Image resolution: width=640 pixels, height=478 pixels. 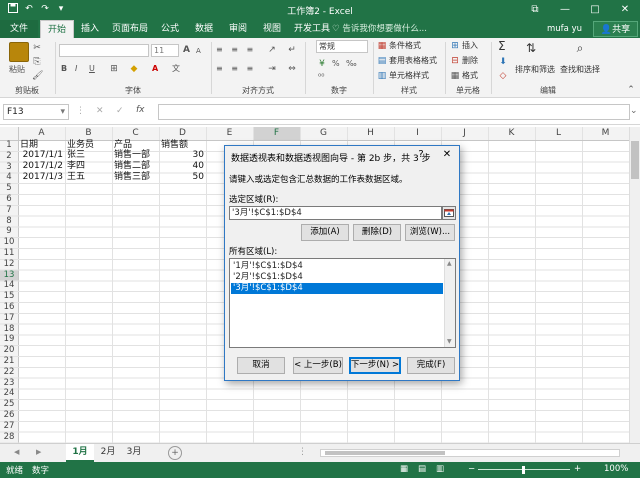 What do you see at coordinates (322, 64) in the screenshot?
I see `currency-icon: ¥` at bounding box center [322, 64].